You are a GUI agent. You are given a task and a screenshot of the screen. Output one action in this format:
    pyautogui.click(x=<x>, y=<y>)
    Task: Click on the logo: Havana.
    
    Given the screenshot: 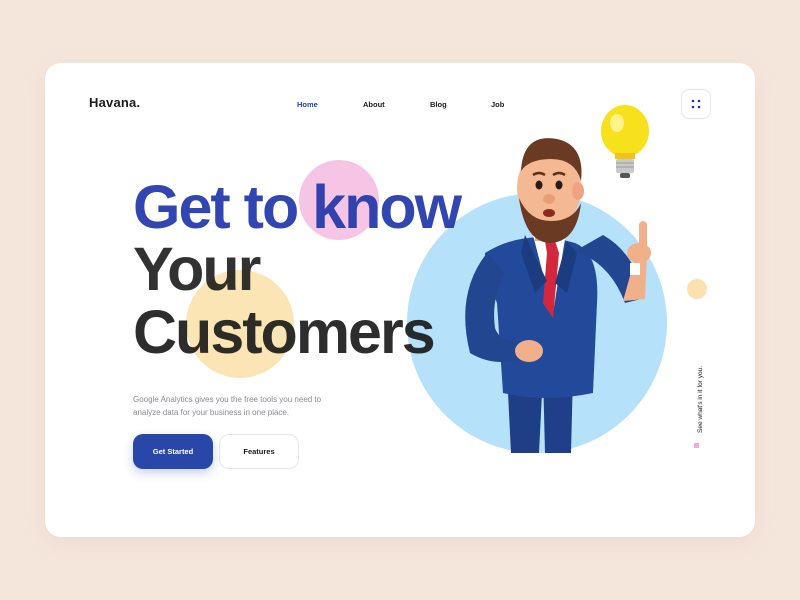 What is the action you would take?
    pyautogui.click(x=114, y=102)
    